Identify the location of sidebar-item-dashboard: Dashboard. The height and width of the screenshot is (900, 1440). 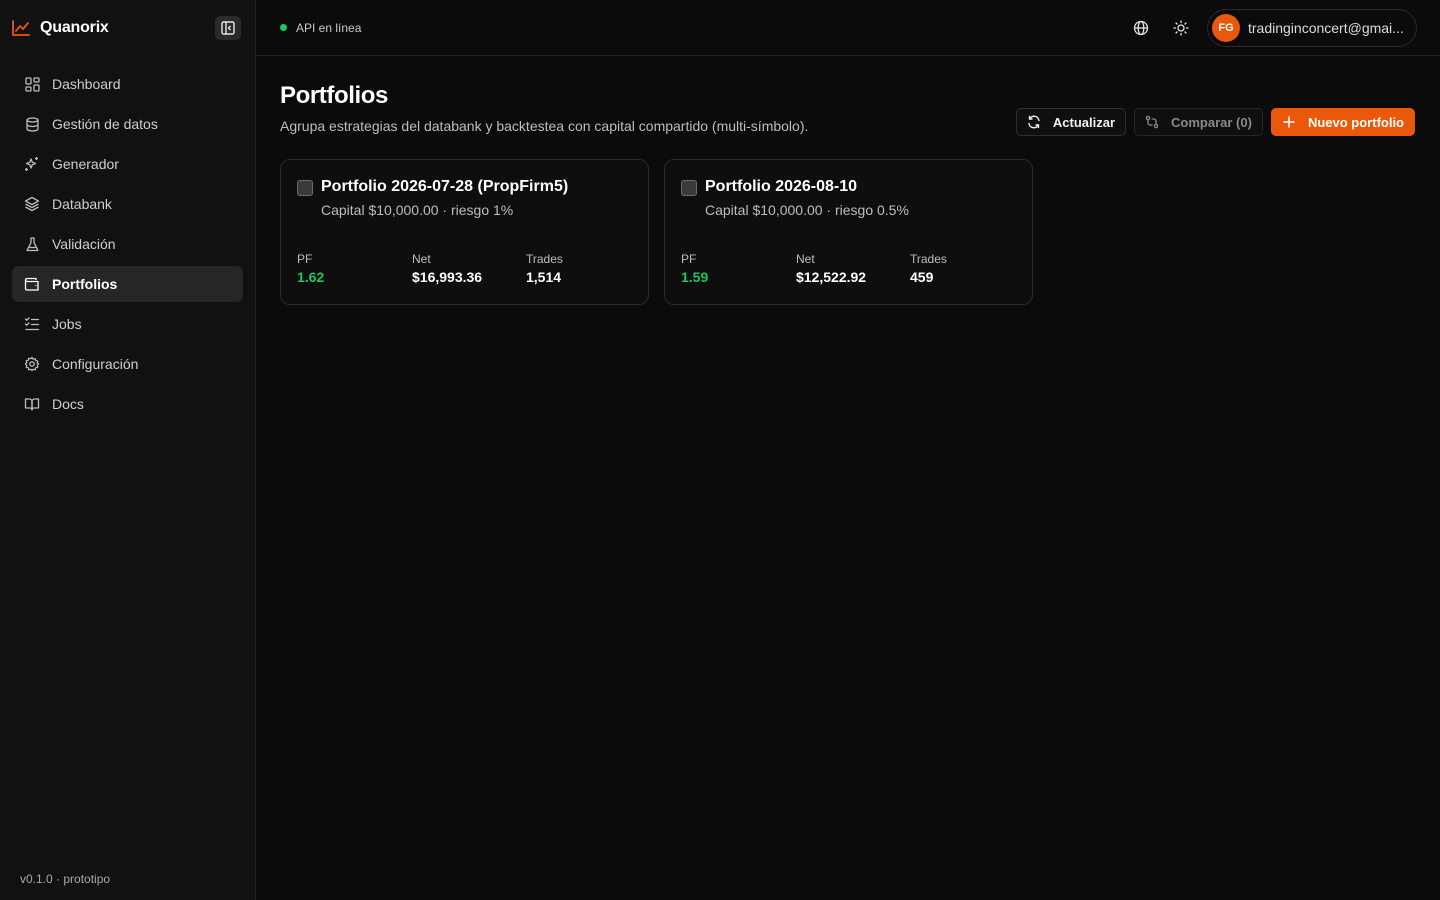
(127, 84).